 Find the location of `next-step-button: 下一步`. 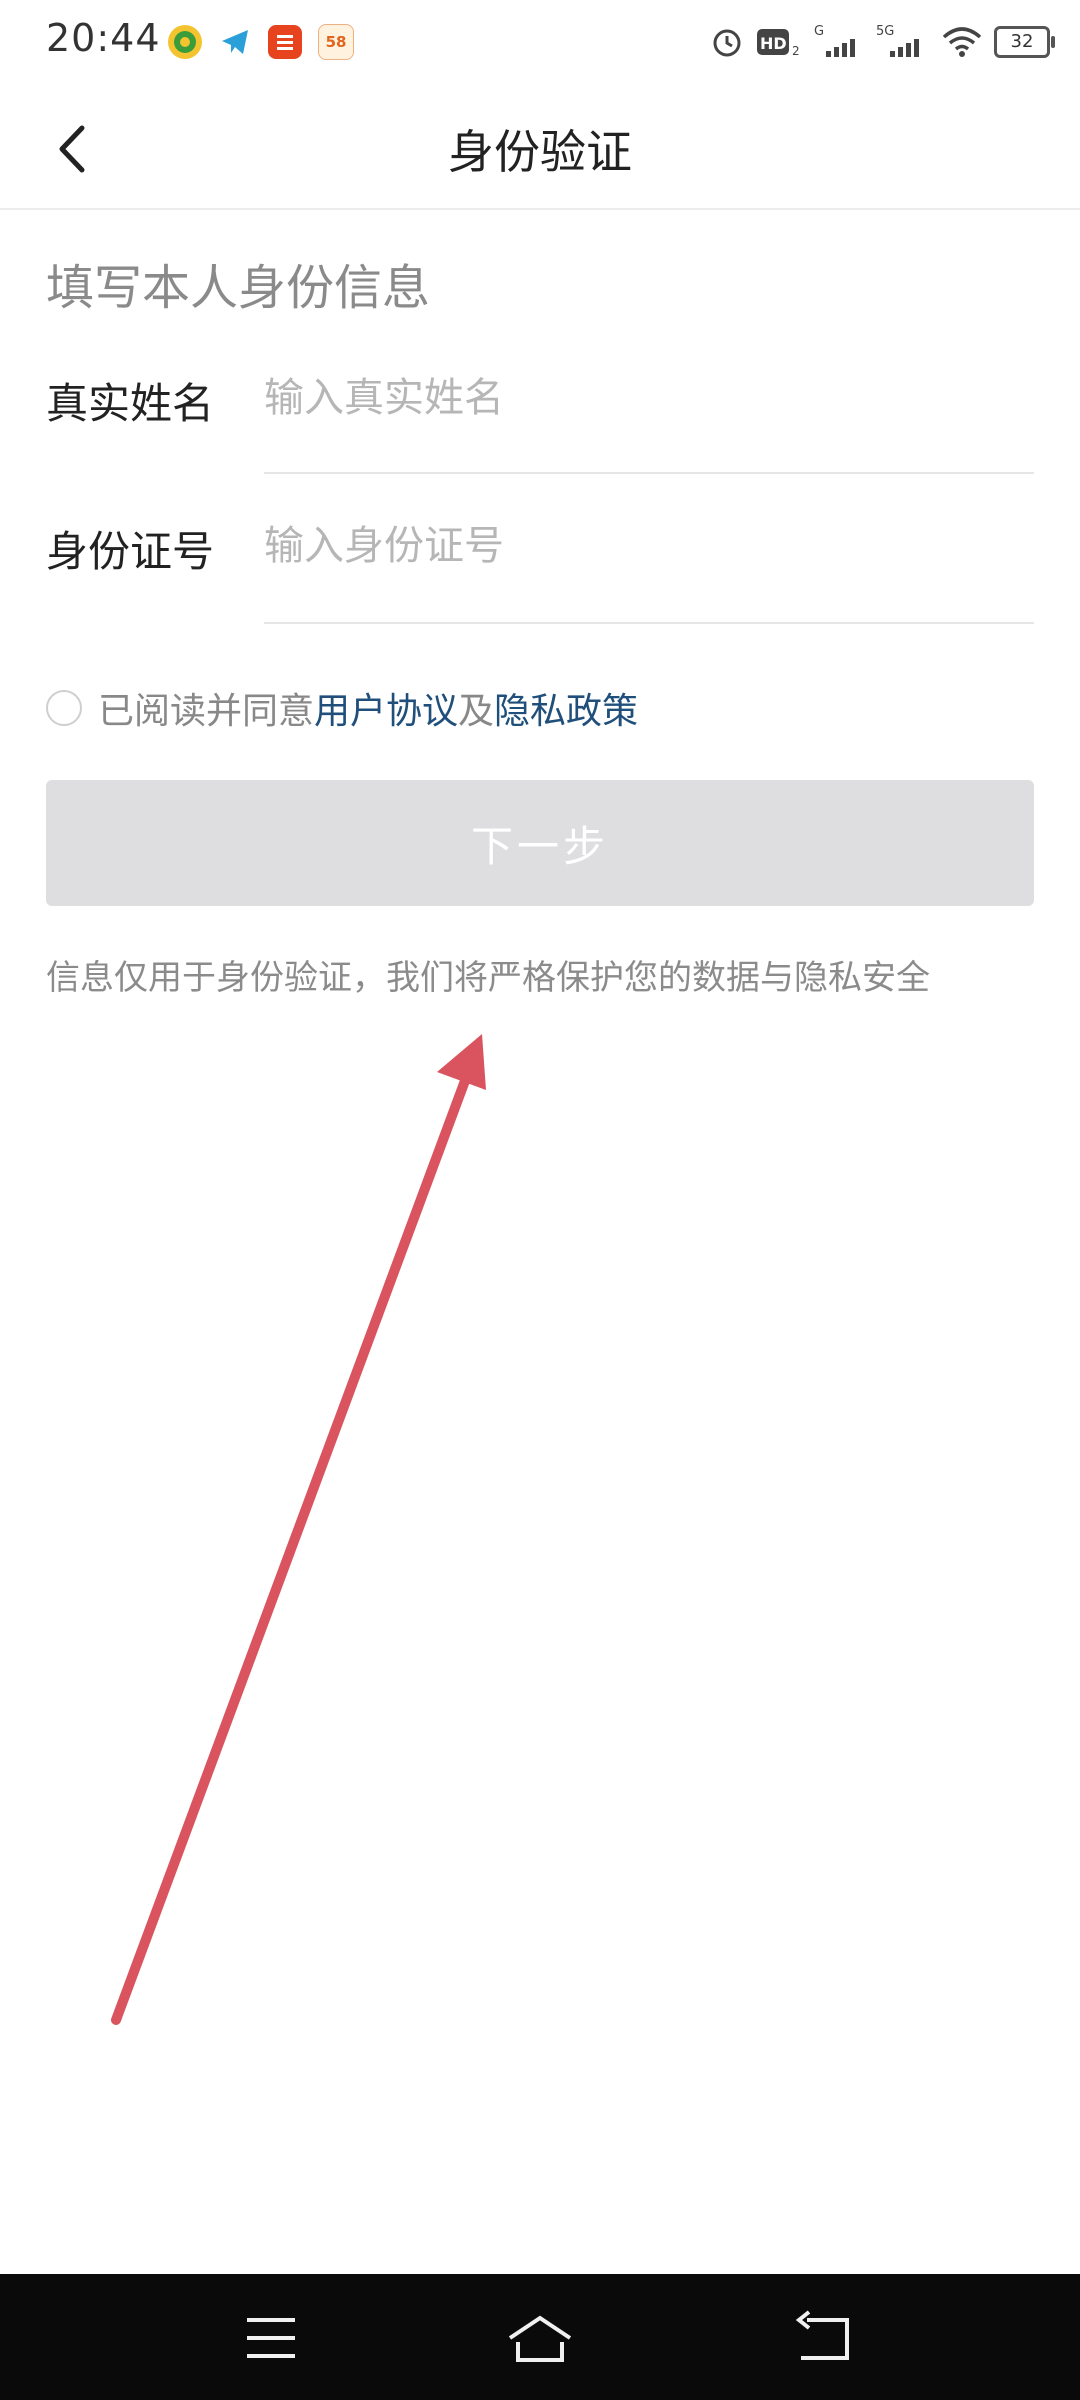

next-step-button: 下一步 is located at coordinates (540, 843).